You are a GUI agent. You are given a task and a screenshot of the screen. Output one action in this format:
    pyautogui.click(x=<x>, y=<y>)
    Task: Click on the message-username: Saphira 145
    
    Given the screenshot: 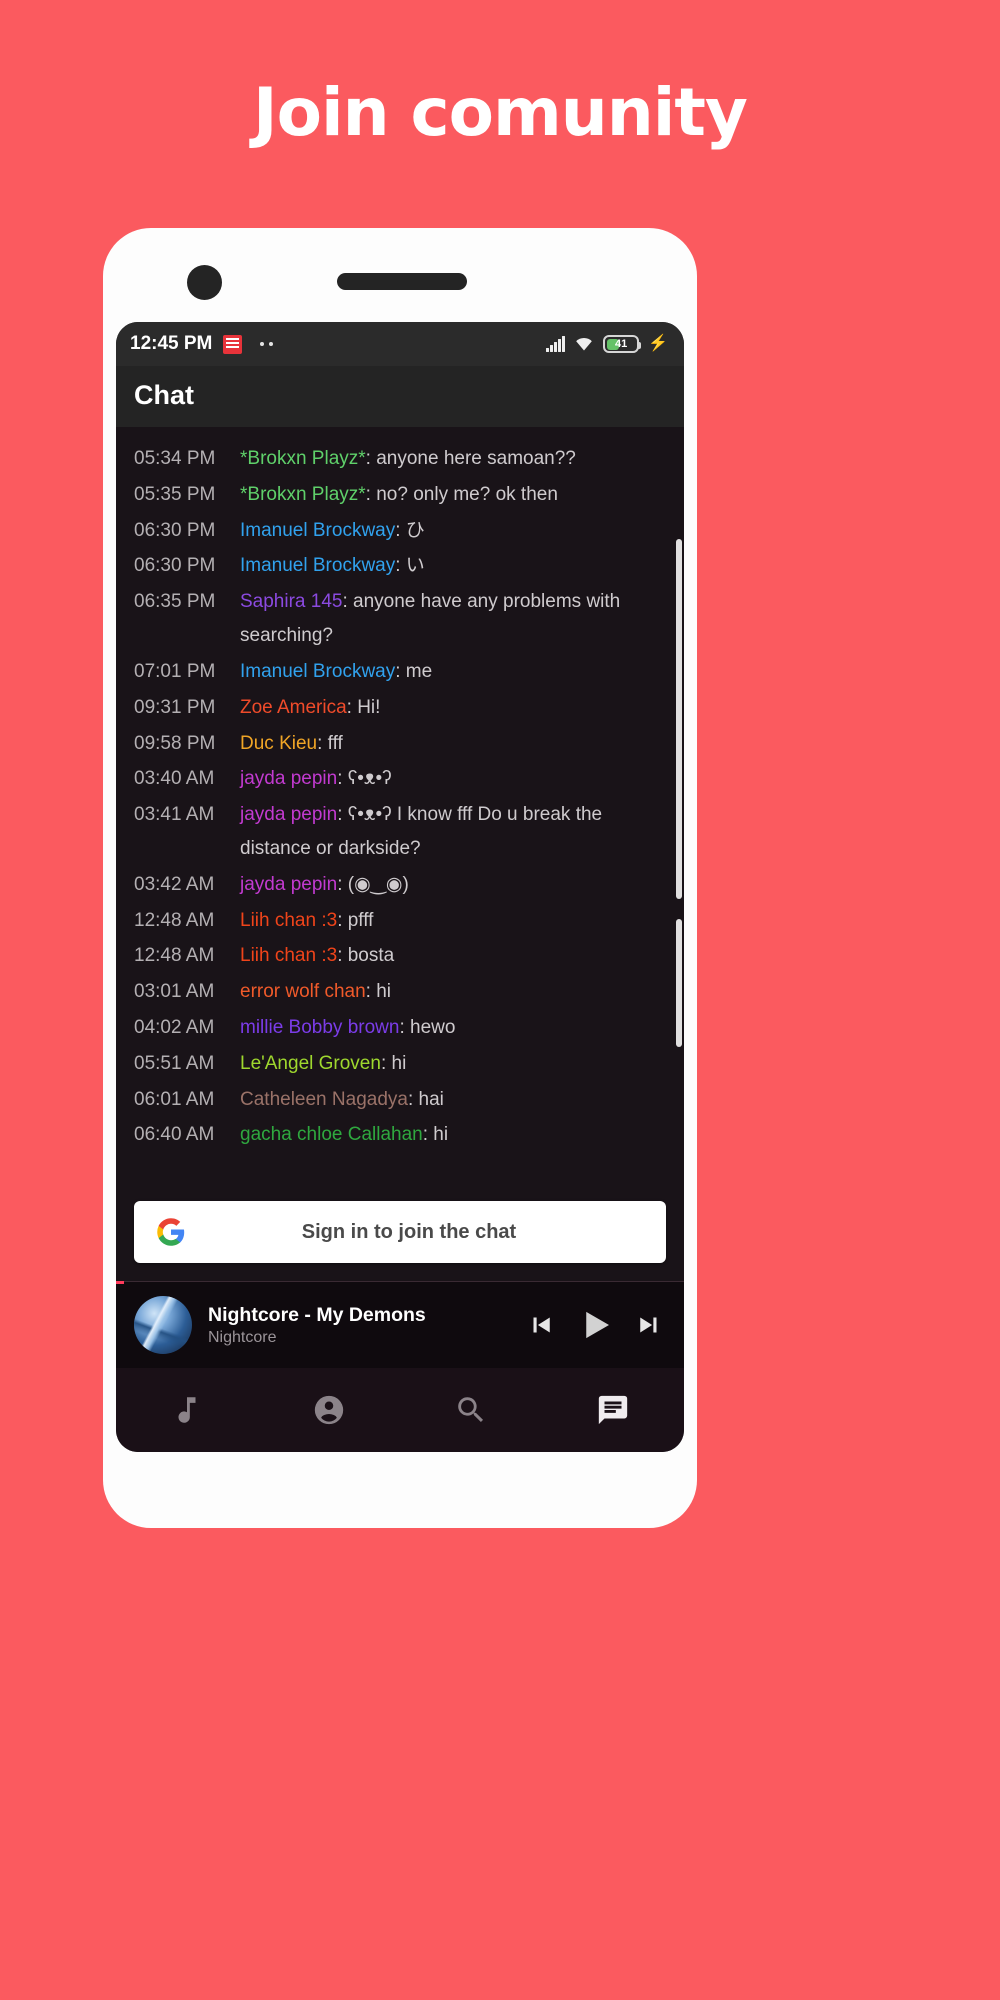 What is the action you would take?
    pyautogui.click(x=291, y=601)
    